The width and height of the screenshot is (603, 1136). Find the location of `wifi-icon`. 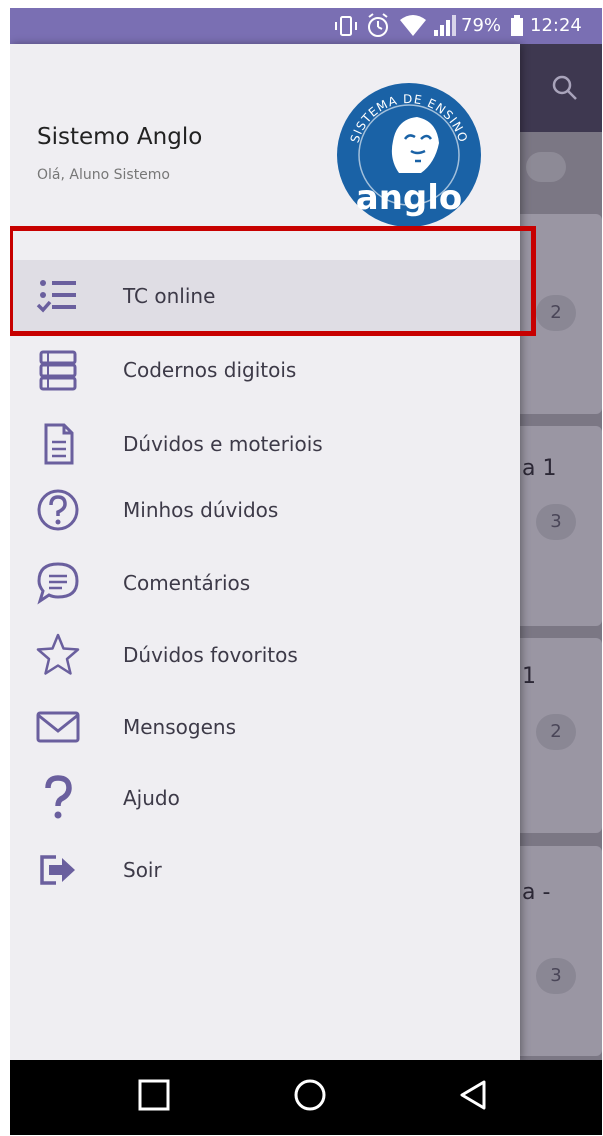

wifi-icon is located at coordinates (413, 26).